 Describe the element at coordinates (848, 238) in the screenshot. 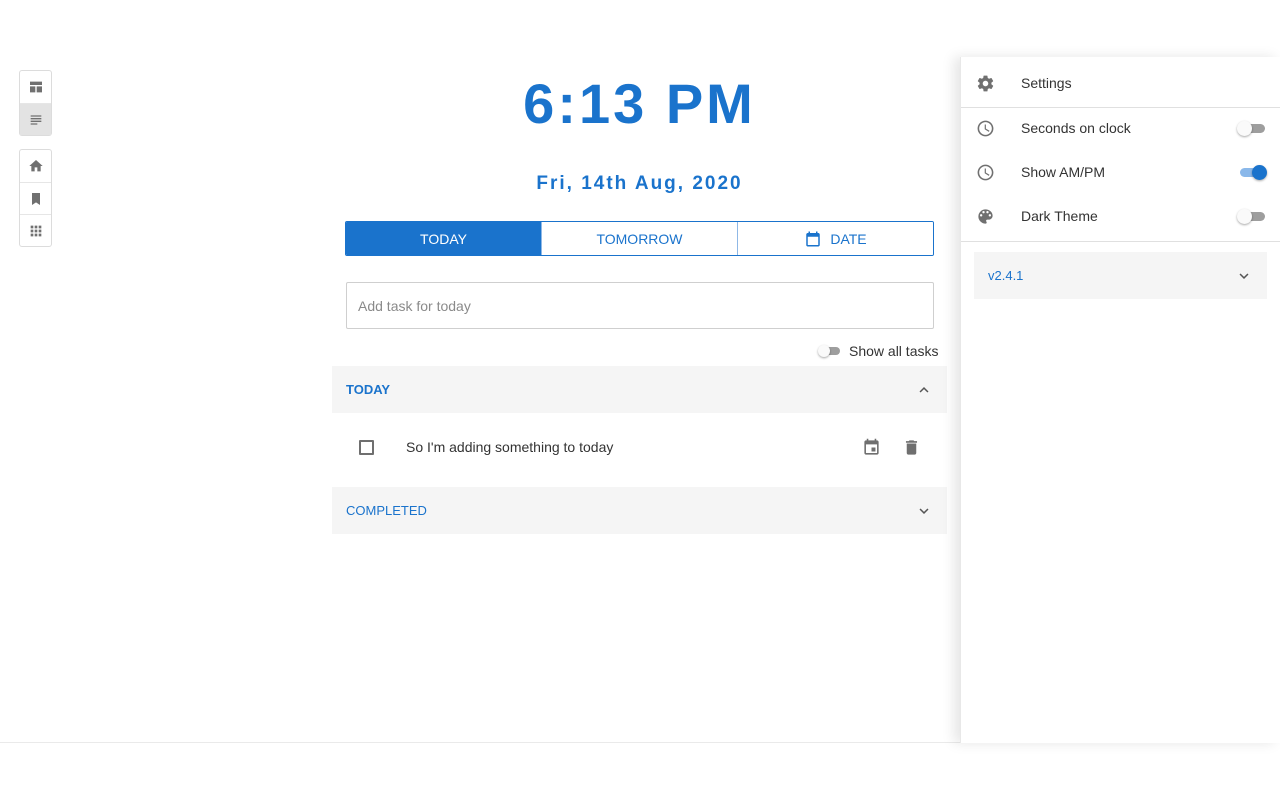

I see `tab-date-label: DATE` at that location.